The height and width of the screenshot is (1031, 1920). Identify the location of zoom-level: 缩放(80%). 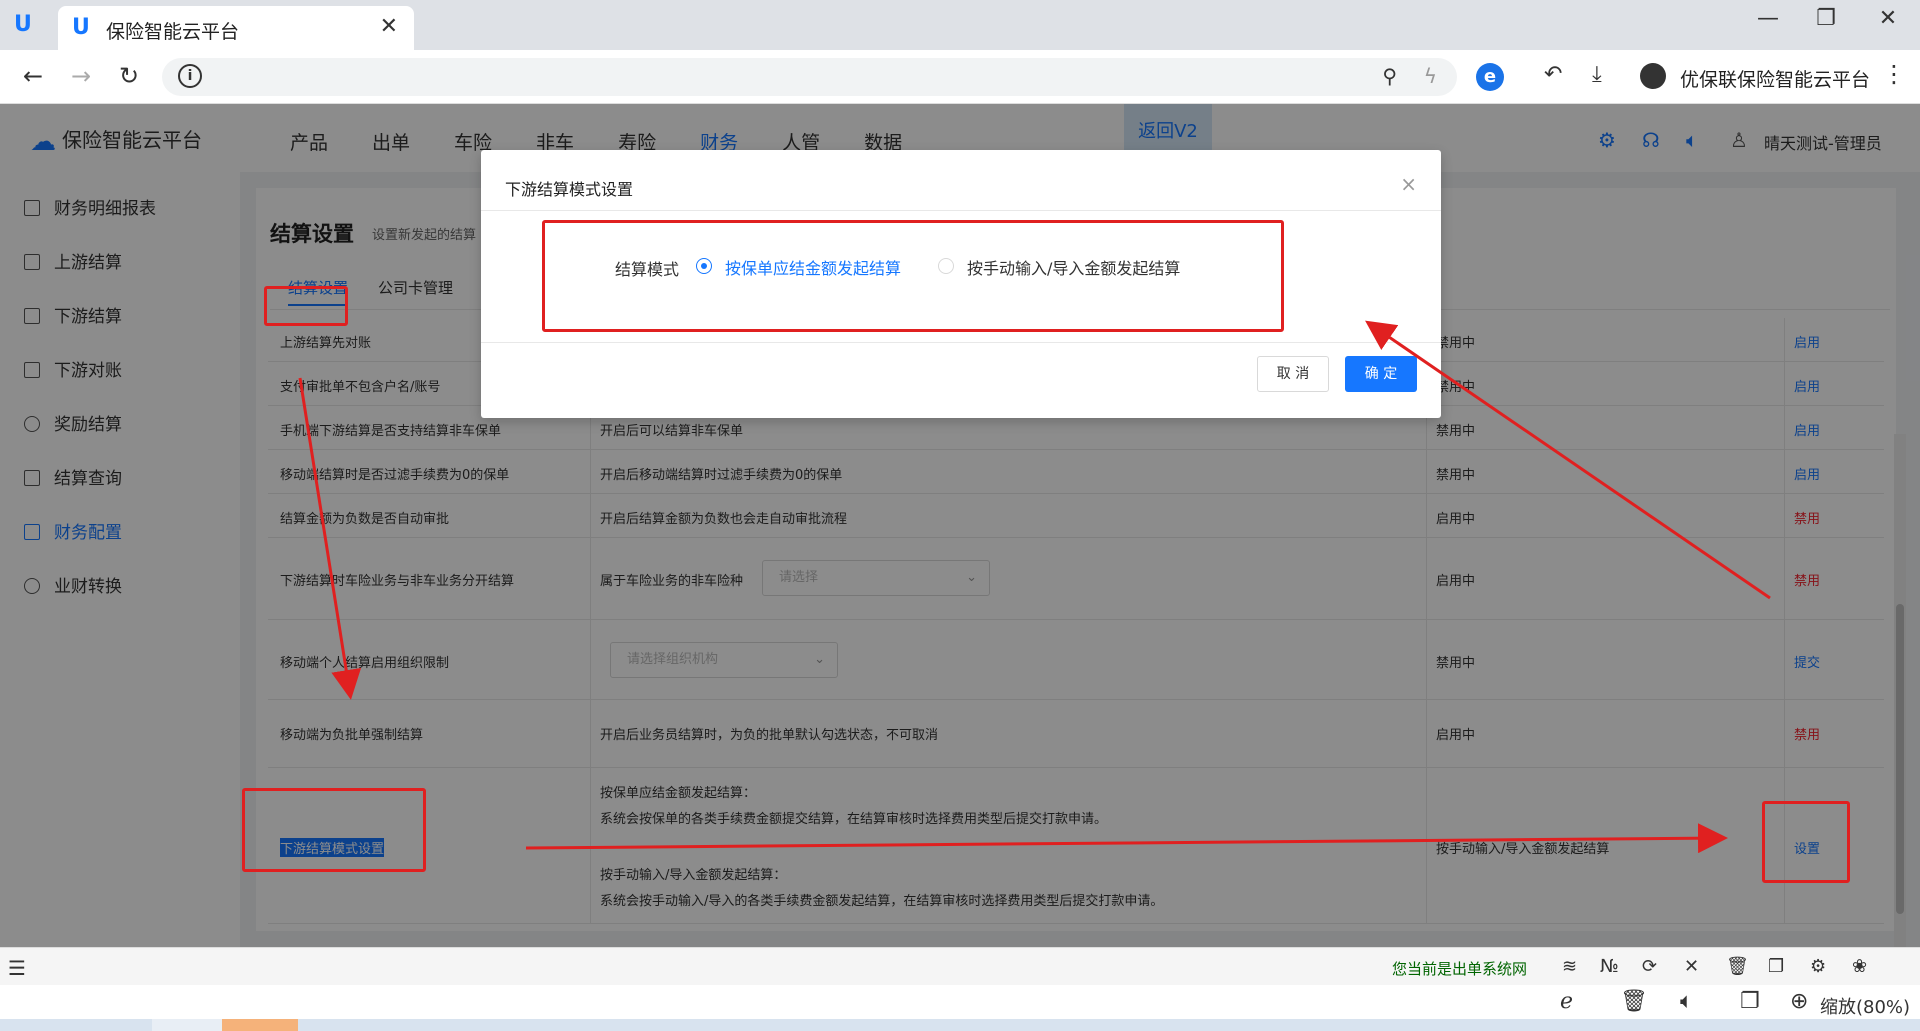
(1865, 1006).